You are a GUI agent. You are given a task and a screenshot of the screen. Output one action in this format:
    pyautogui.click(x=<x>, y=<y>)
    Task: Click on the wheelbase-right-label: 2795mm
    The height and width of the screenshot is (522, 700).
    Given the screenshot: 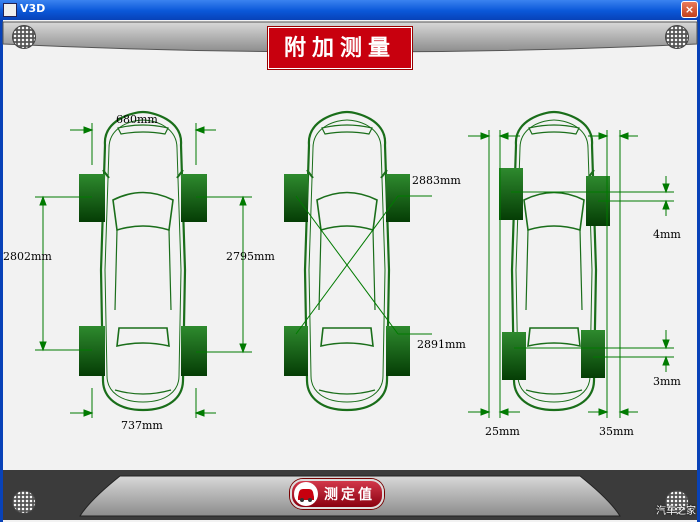 What is the action you would take?
    pyautogui.click(x=250, y=256)
    